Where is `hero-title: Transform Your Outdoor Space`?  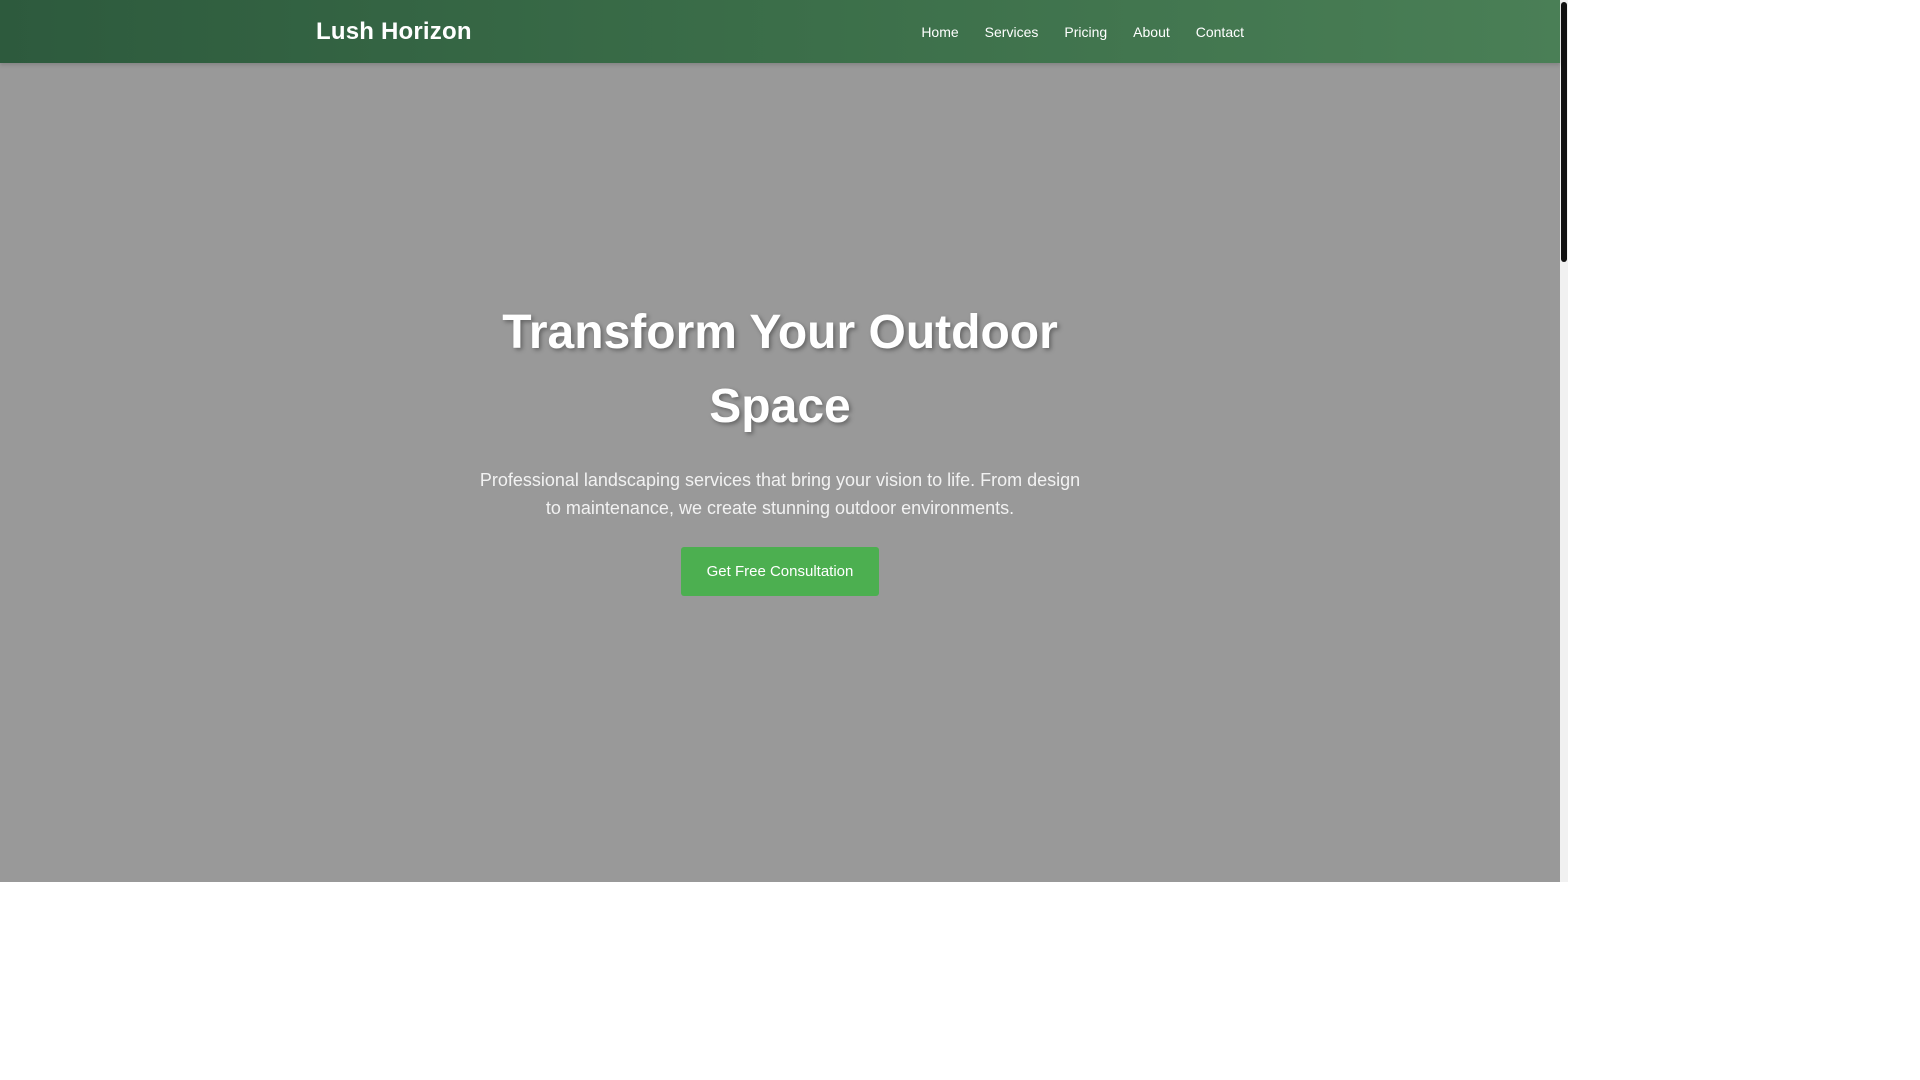
hero-title: Transform Your Outdoor Space is located at coordinates (780, 369).